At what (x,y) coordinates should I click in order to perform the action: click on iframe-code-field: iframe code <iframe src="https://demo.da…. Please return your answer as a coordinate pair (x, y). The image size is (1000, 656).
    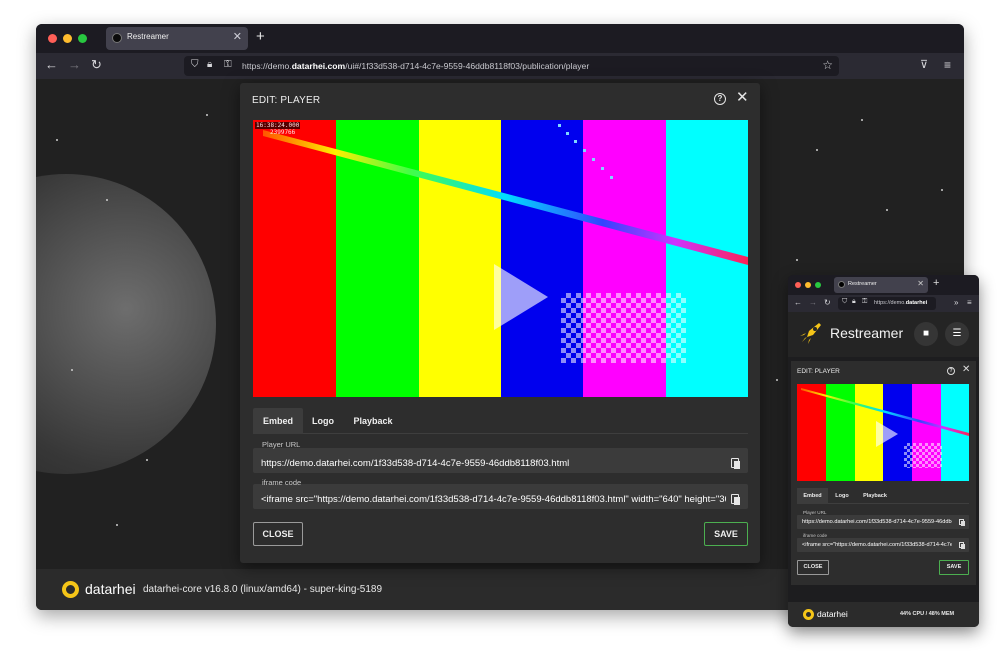
    Looking at the image, I should click on (500, 493).